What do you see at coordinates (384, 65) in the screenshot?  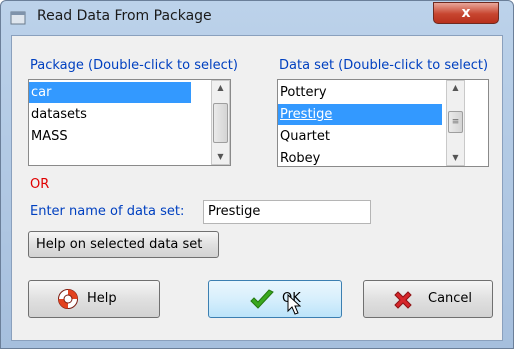 I see `dataset-list-label: Data set (Double-click to select)` at bounding box center [384, 65].